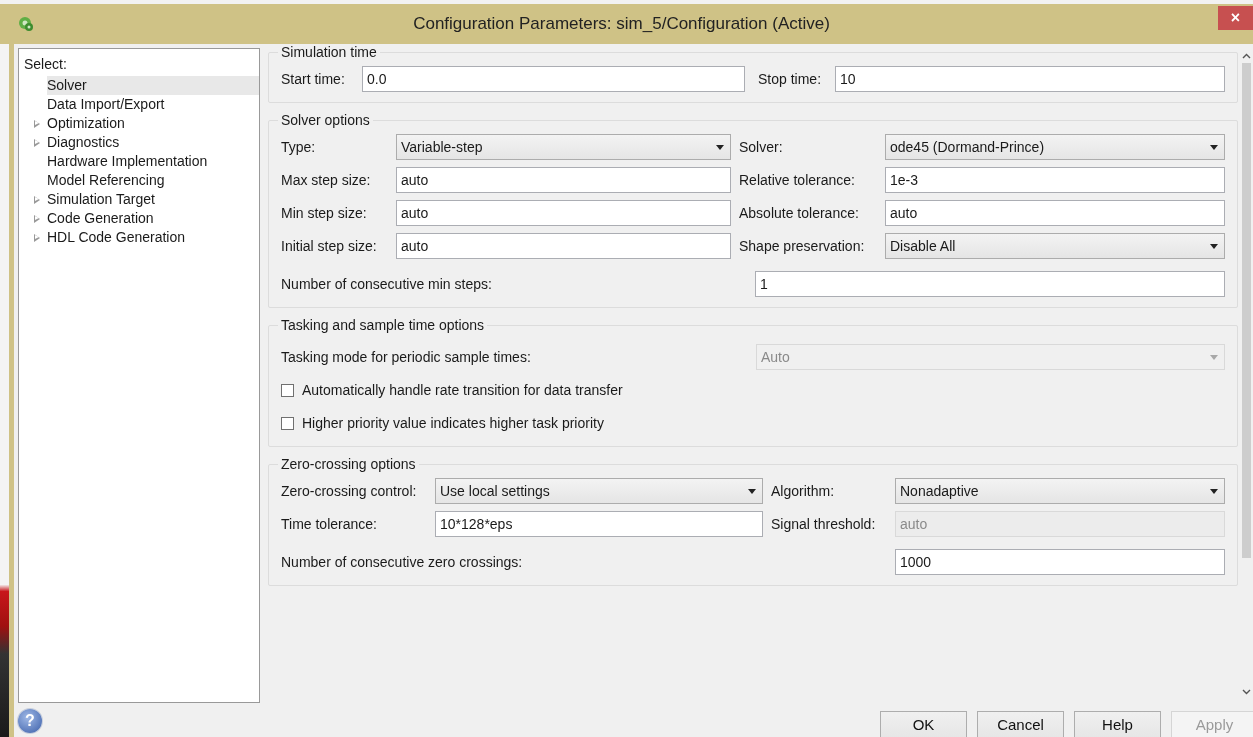 The height and width of the screenshot is (737, 1253). I want to click on field-label: Shape preservation:, so click(802, 246).